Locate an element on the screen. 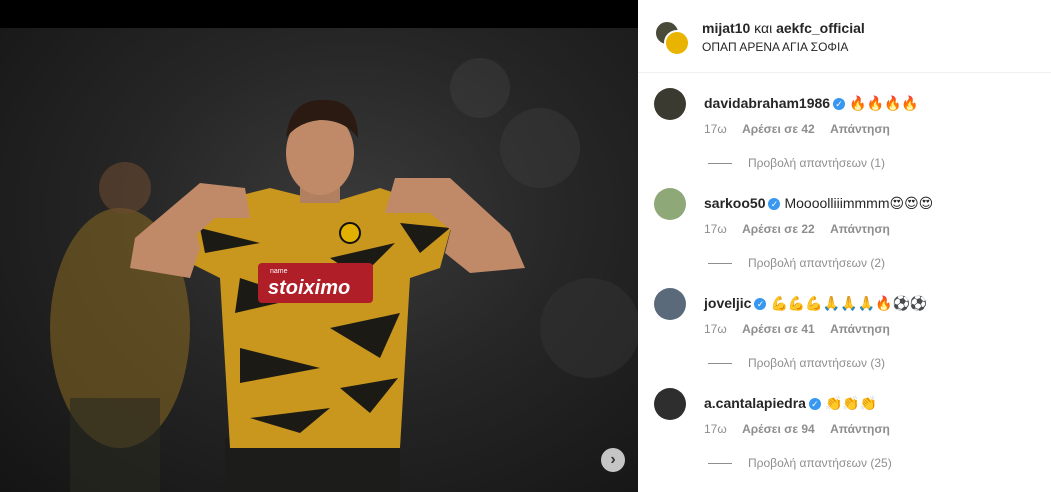 Image resolution: width=1051 pixels, height=492 pixels. comment-meta: 17ω Αρέσει σε 41 Απάντηση is located at coordinates (803, 329).